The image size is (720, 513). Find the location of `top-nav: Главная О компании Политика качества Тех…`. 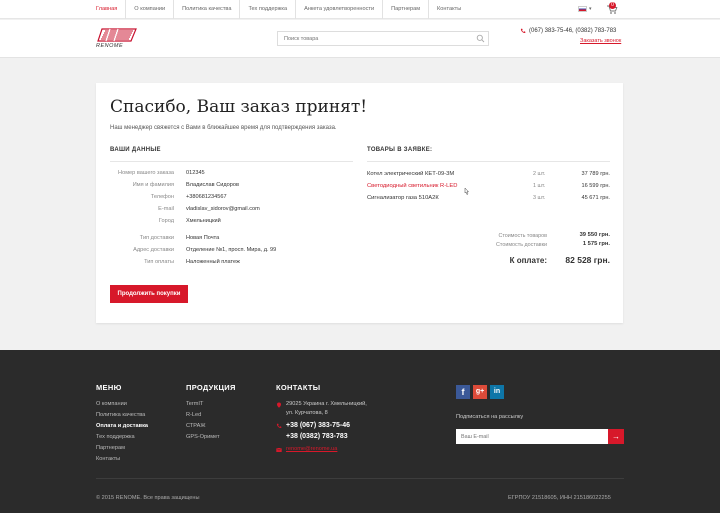

top-nav: Главная О компании Политика качества Тех… is located at coordinates (360, 9).